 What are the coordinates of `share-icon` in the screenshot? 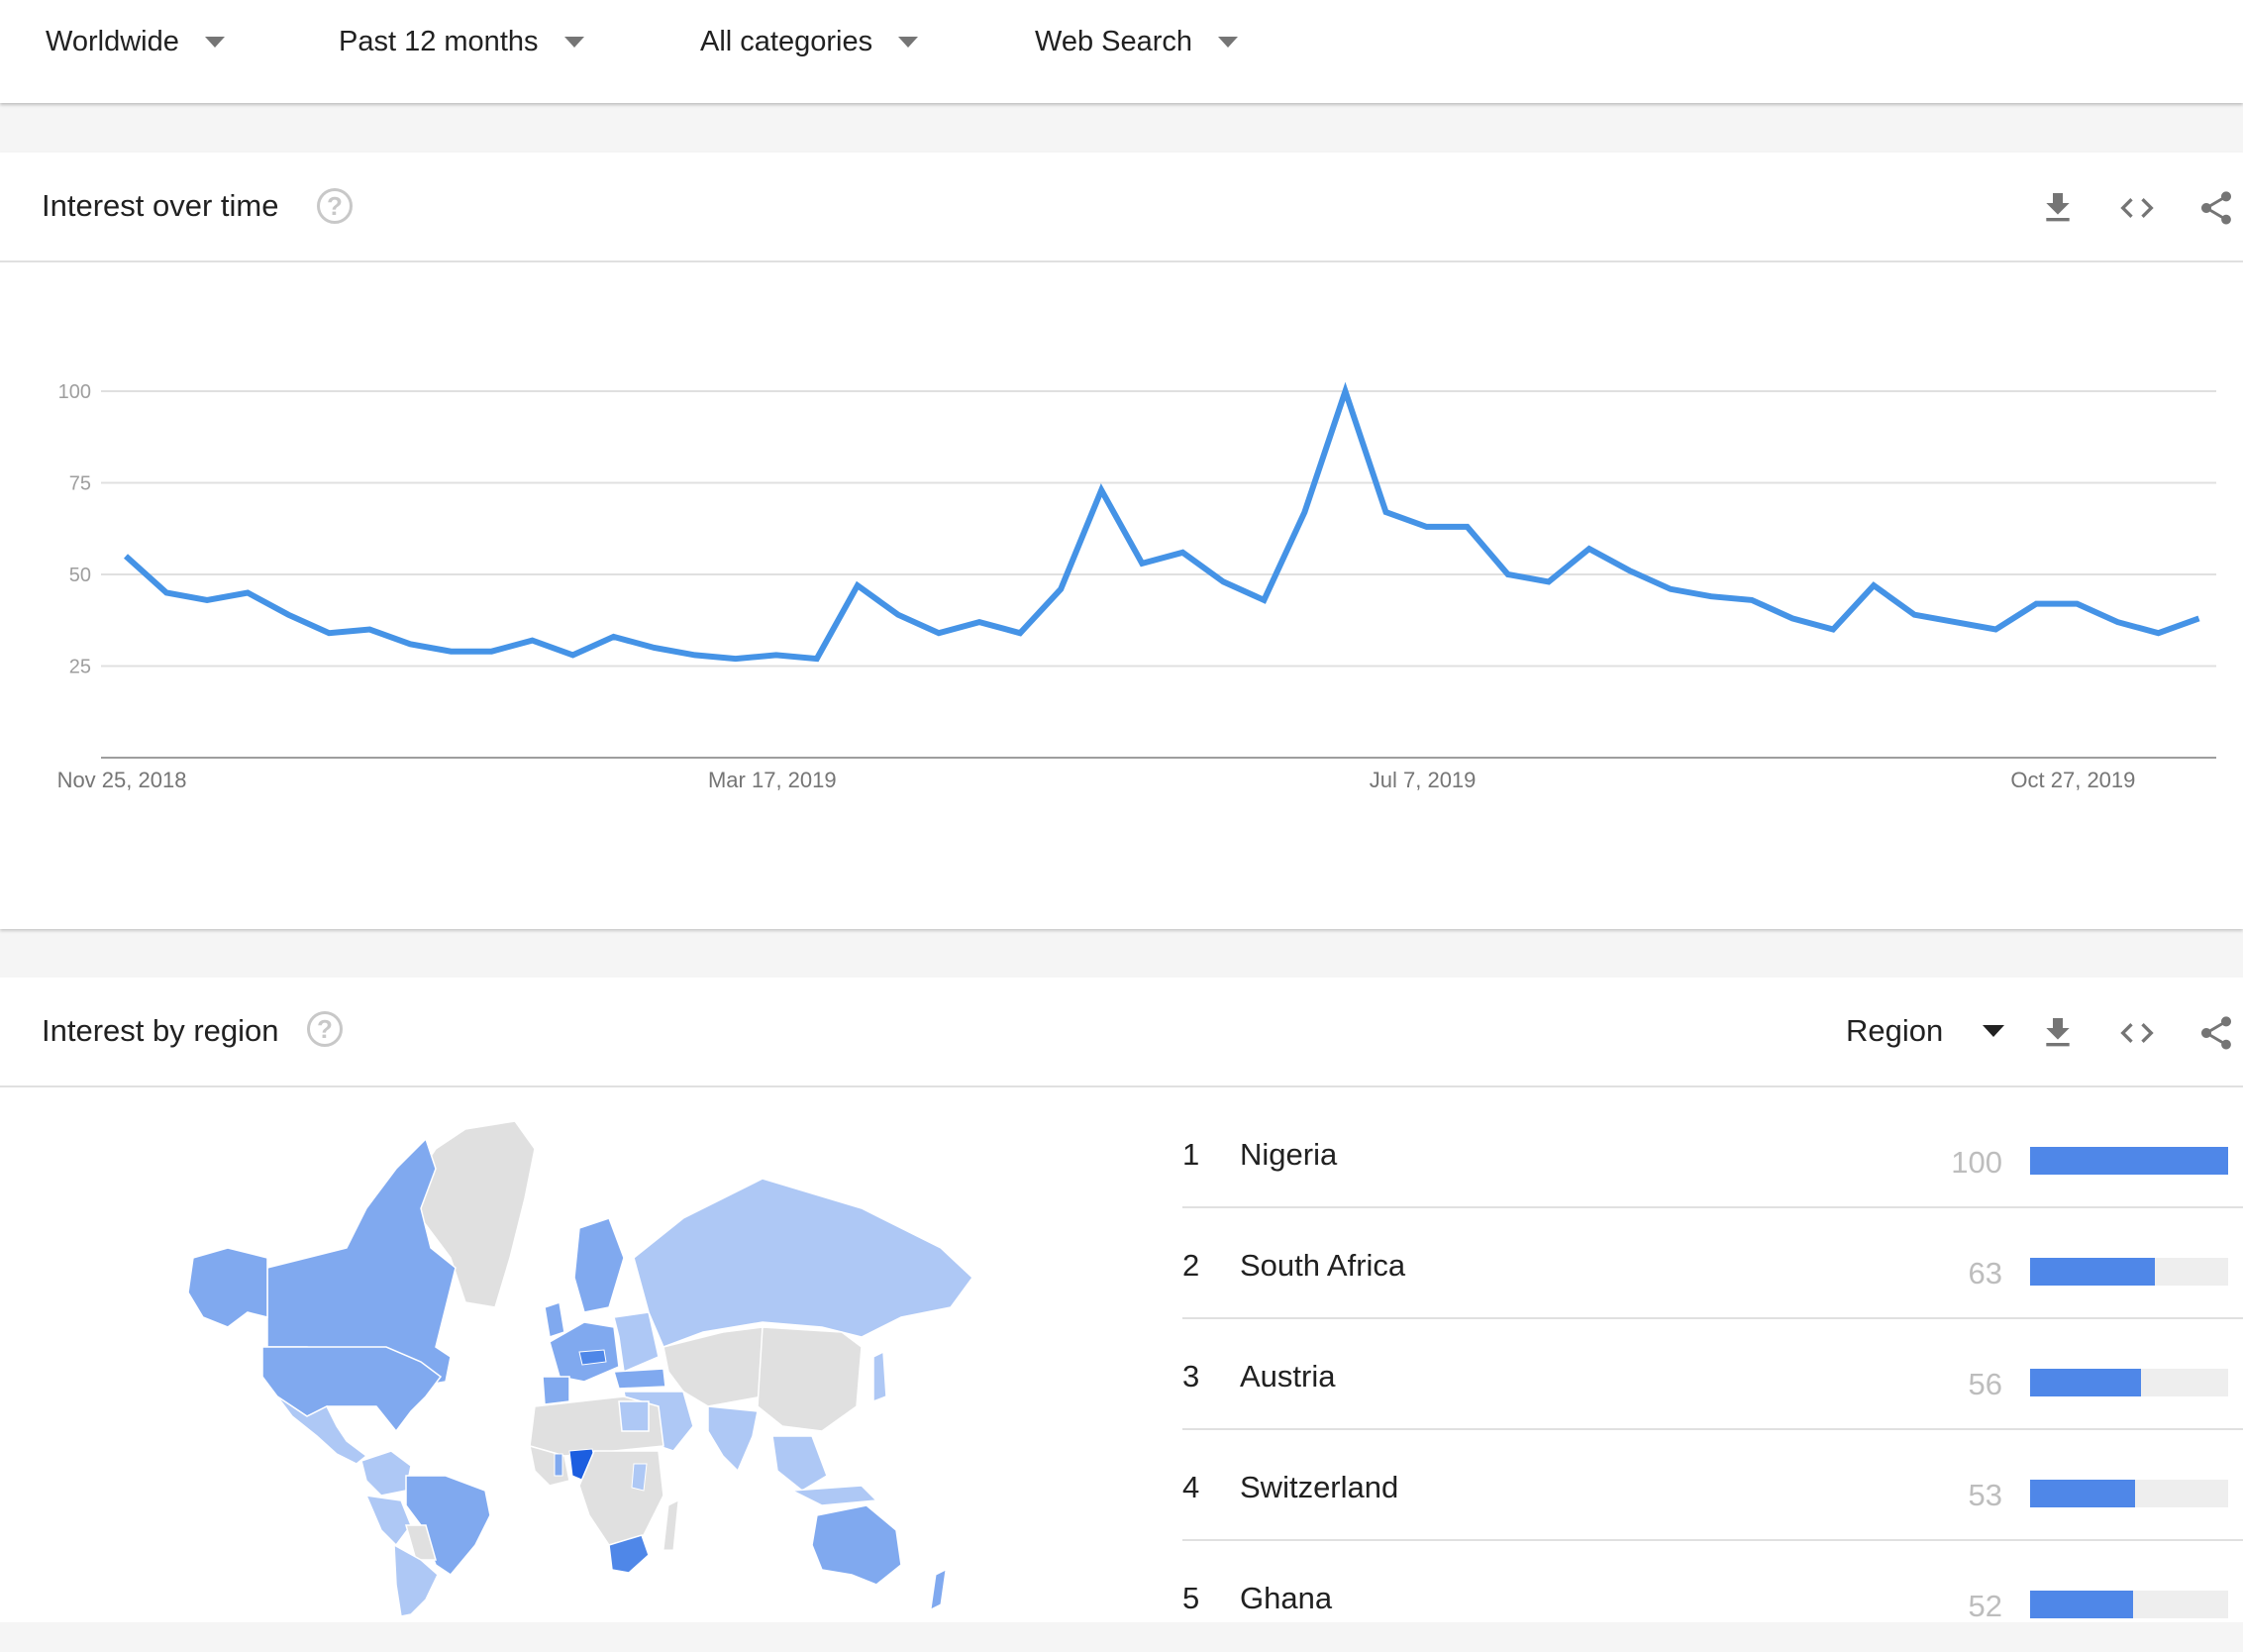 It's located at (2216, 1033).